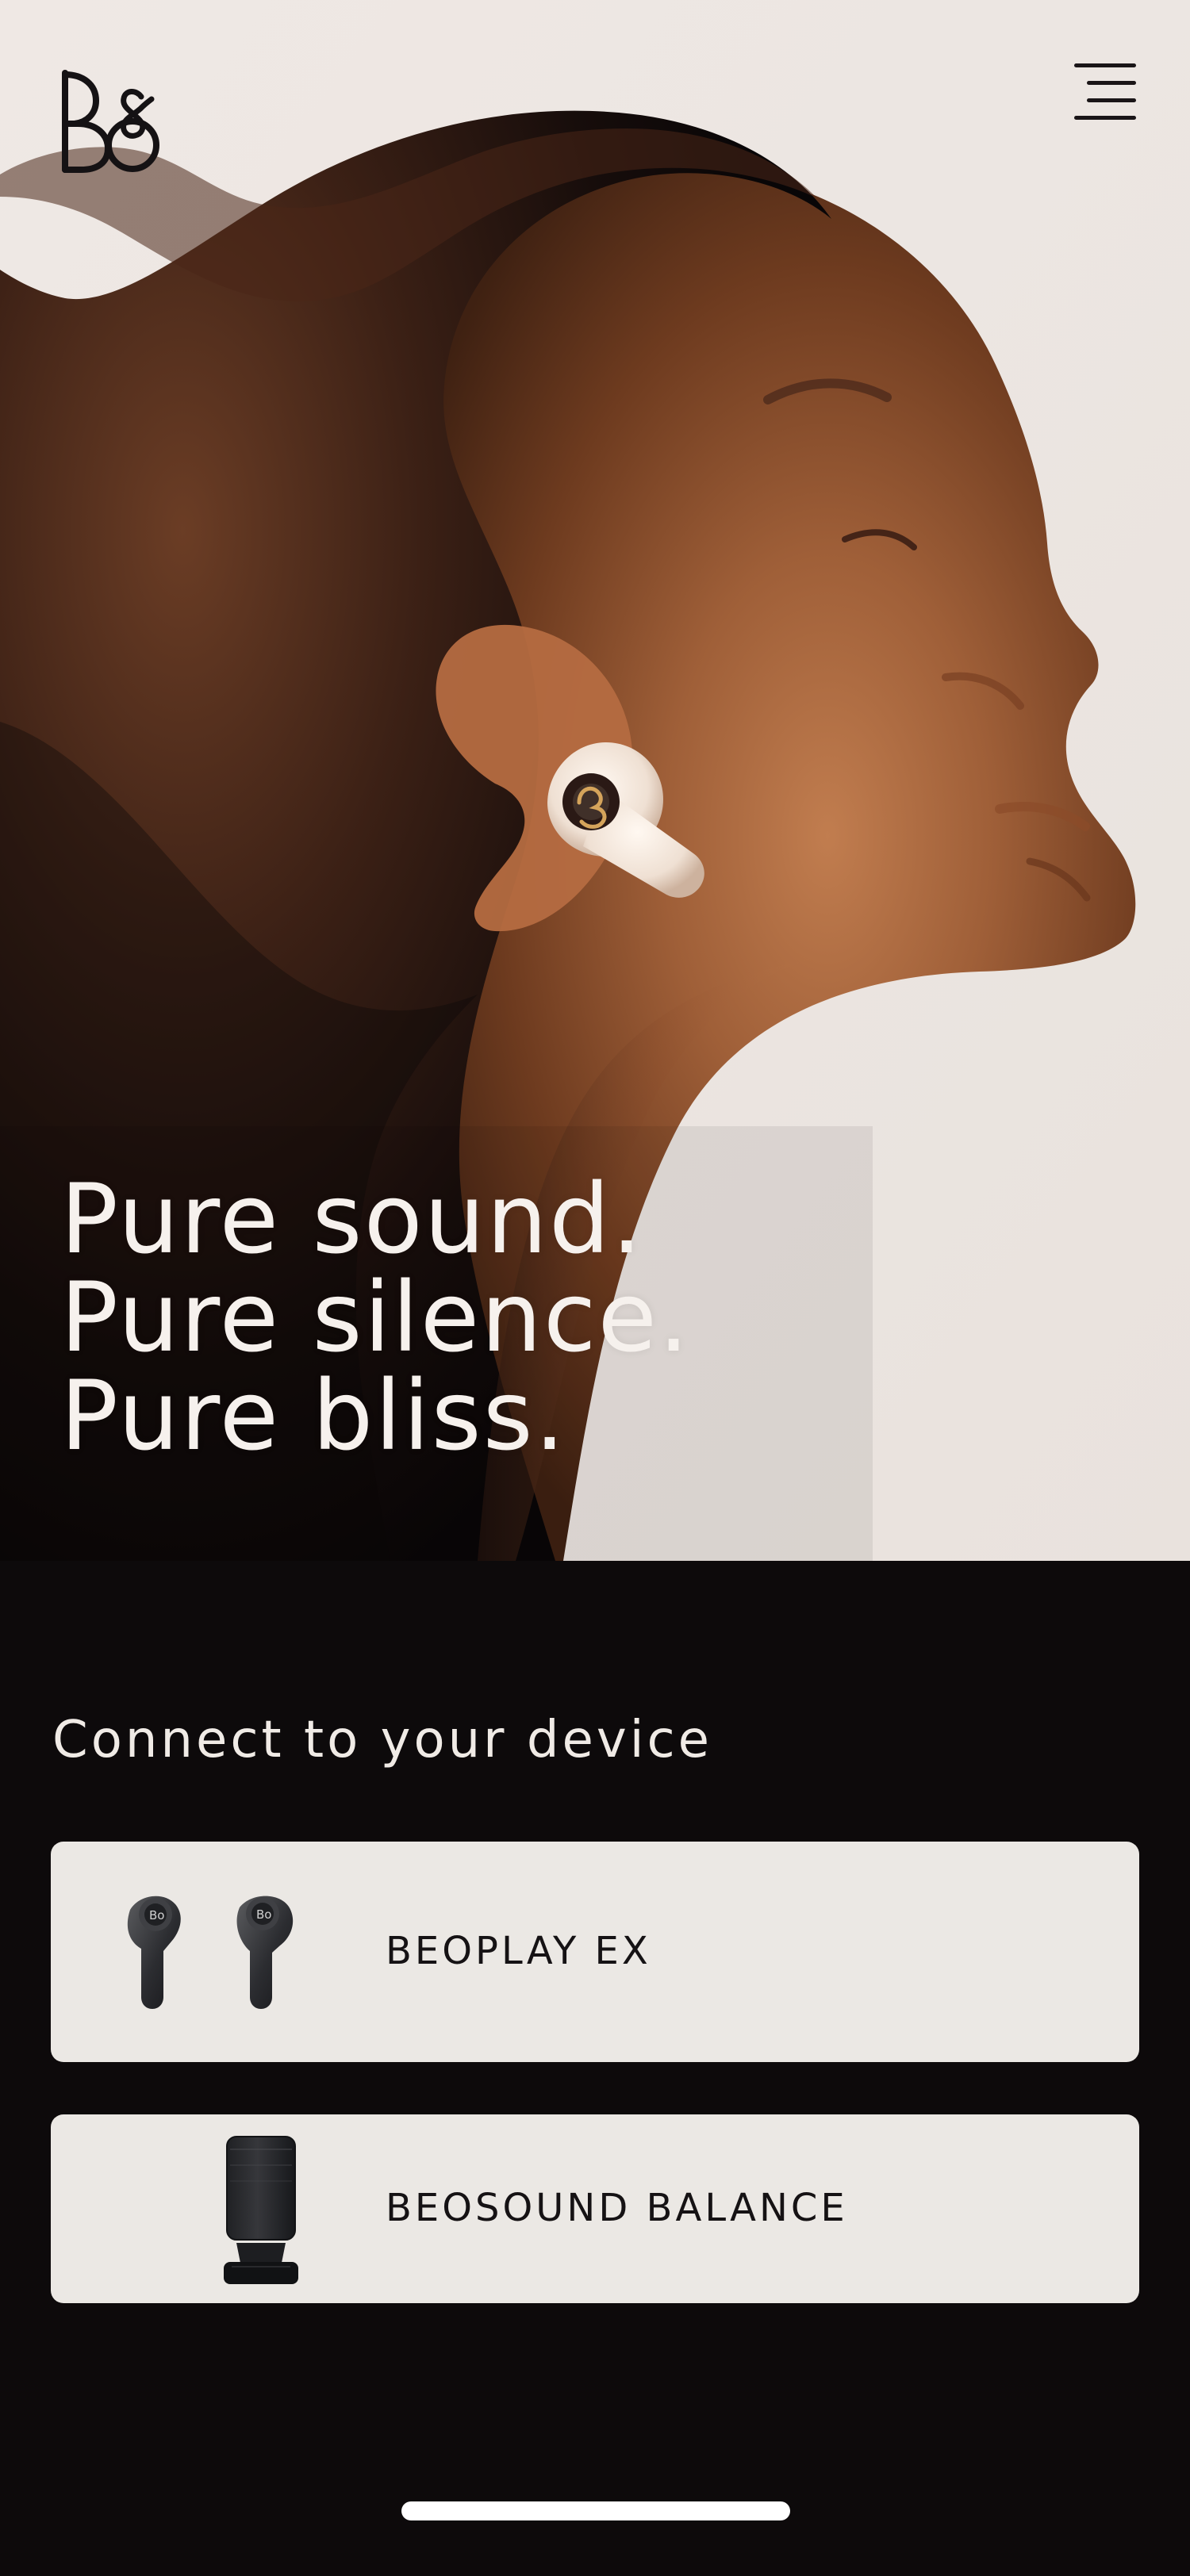  I want to click on earbuds-icon: Bo Bo, so click(210, 1952).